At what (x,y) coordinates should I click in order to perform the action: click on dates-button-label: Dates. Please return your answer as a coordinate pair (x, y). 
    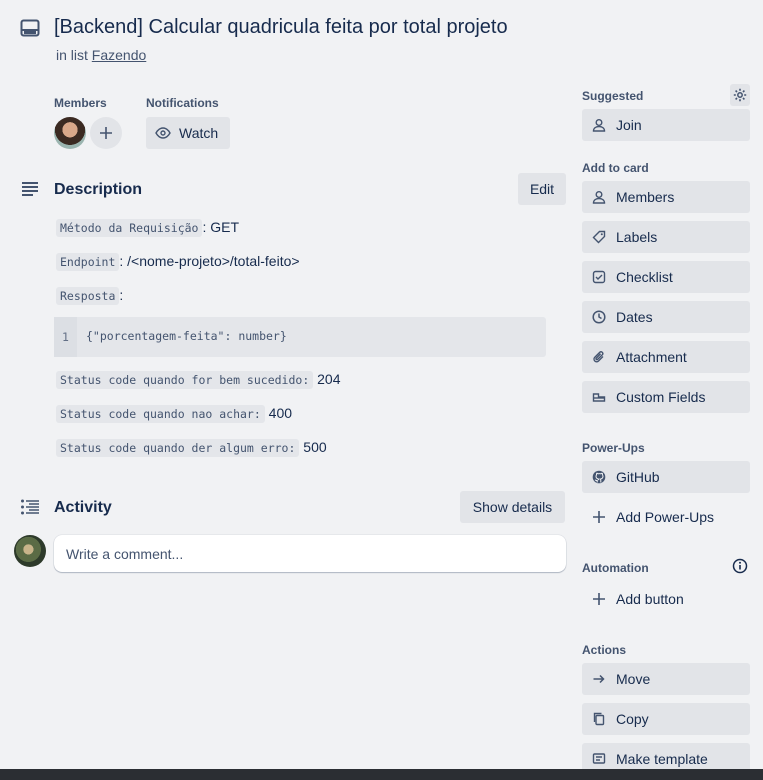
    Looking at the image, I should click on (634, 317).